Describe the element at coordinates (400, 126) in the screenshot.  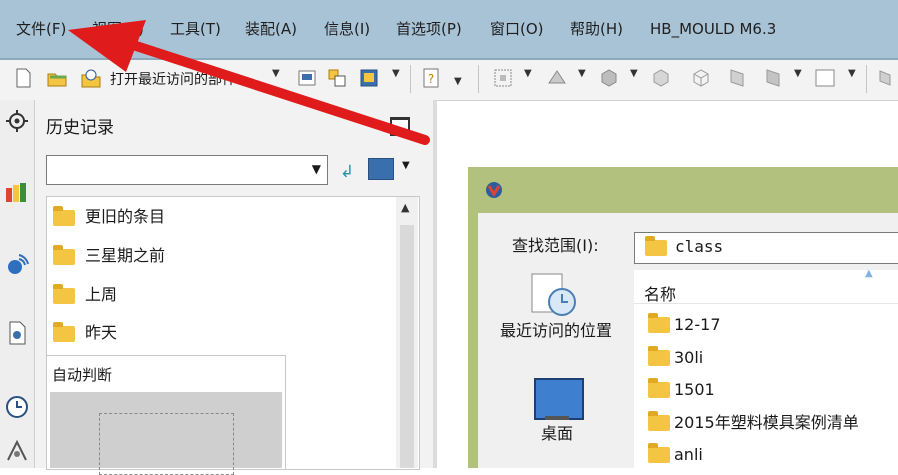
I see `maximize-icon` at that location.